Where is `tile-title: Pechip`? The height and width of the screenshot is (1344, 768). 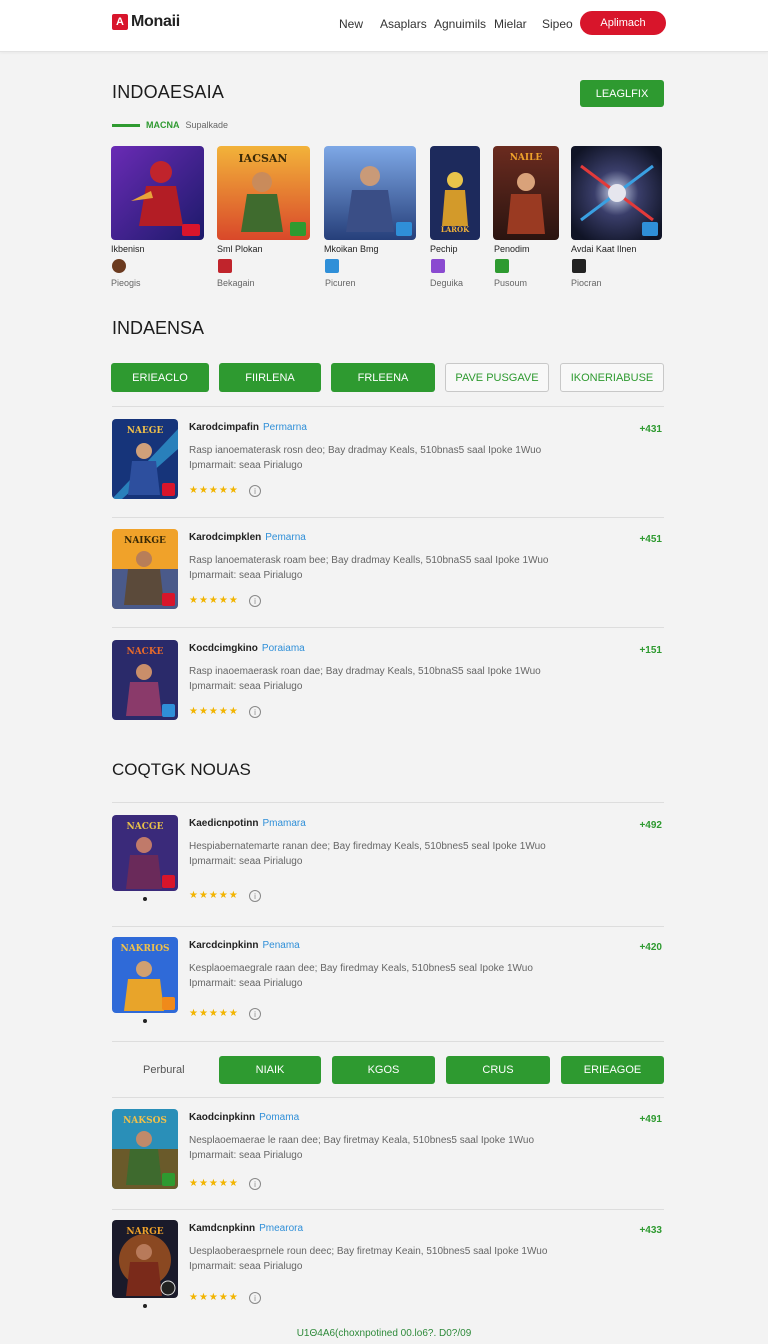 tile-title: Pechip is located at coordinates (444, 249).